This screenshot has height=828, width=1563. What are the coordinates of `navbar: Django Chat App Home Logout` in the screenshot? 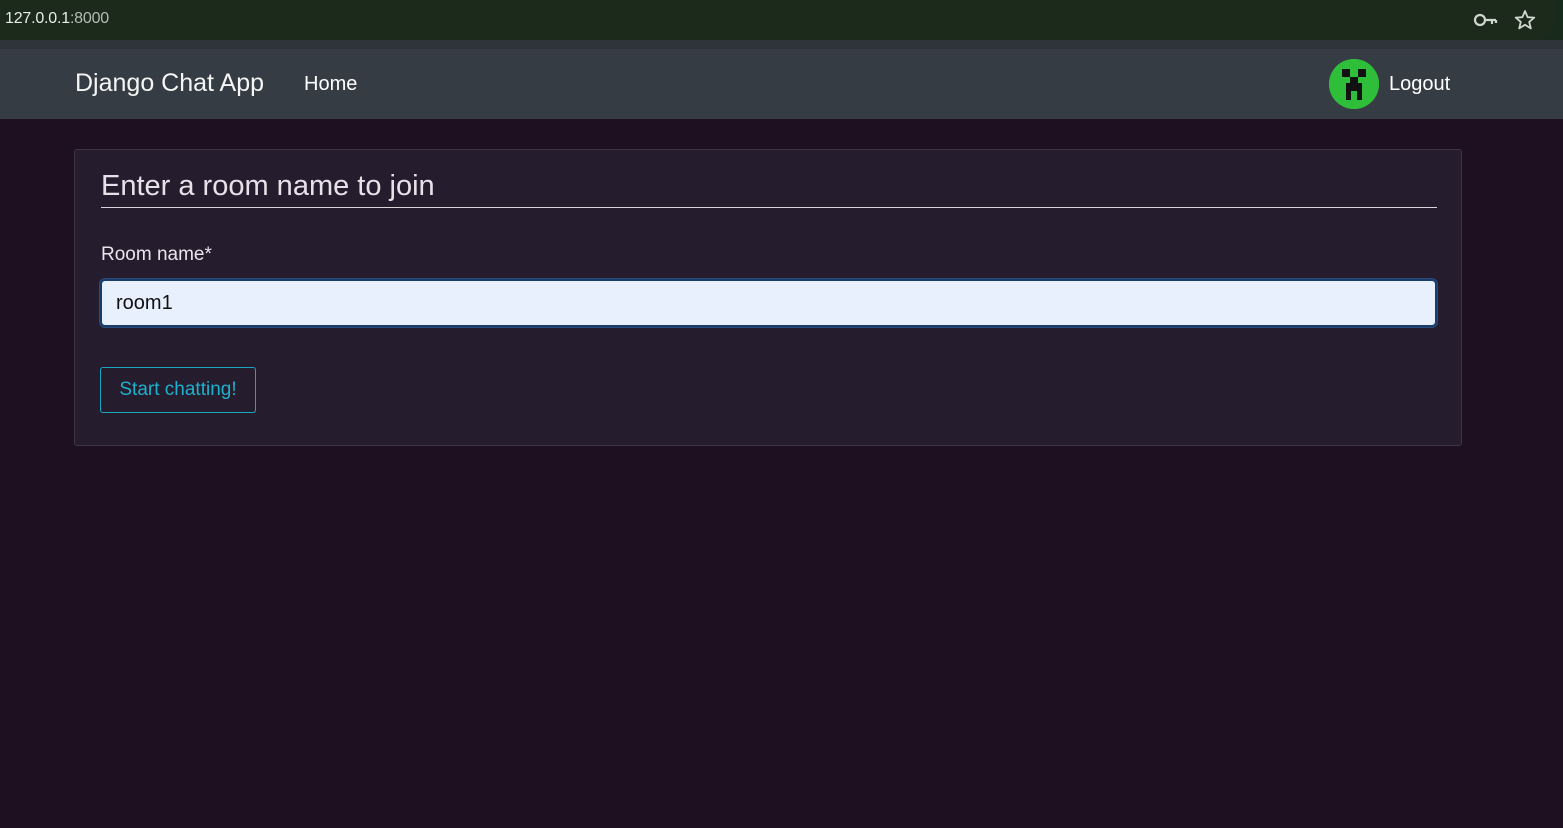 It's located at (781, 84).